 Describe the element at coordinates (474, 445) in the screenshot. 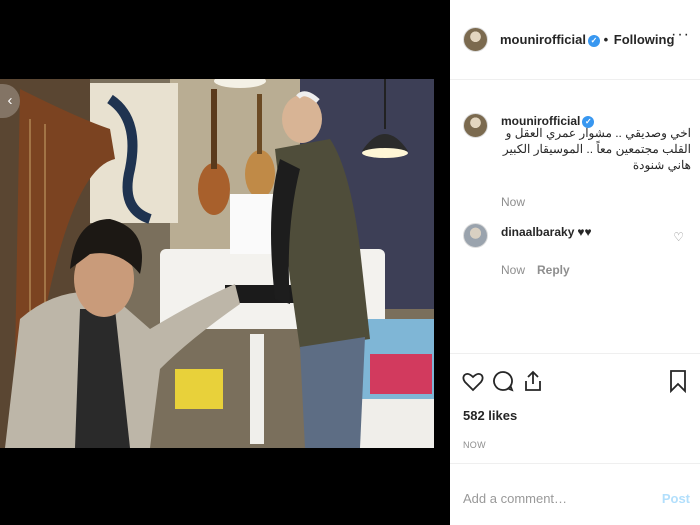

I see `post-timestamp: NOW` at that location.